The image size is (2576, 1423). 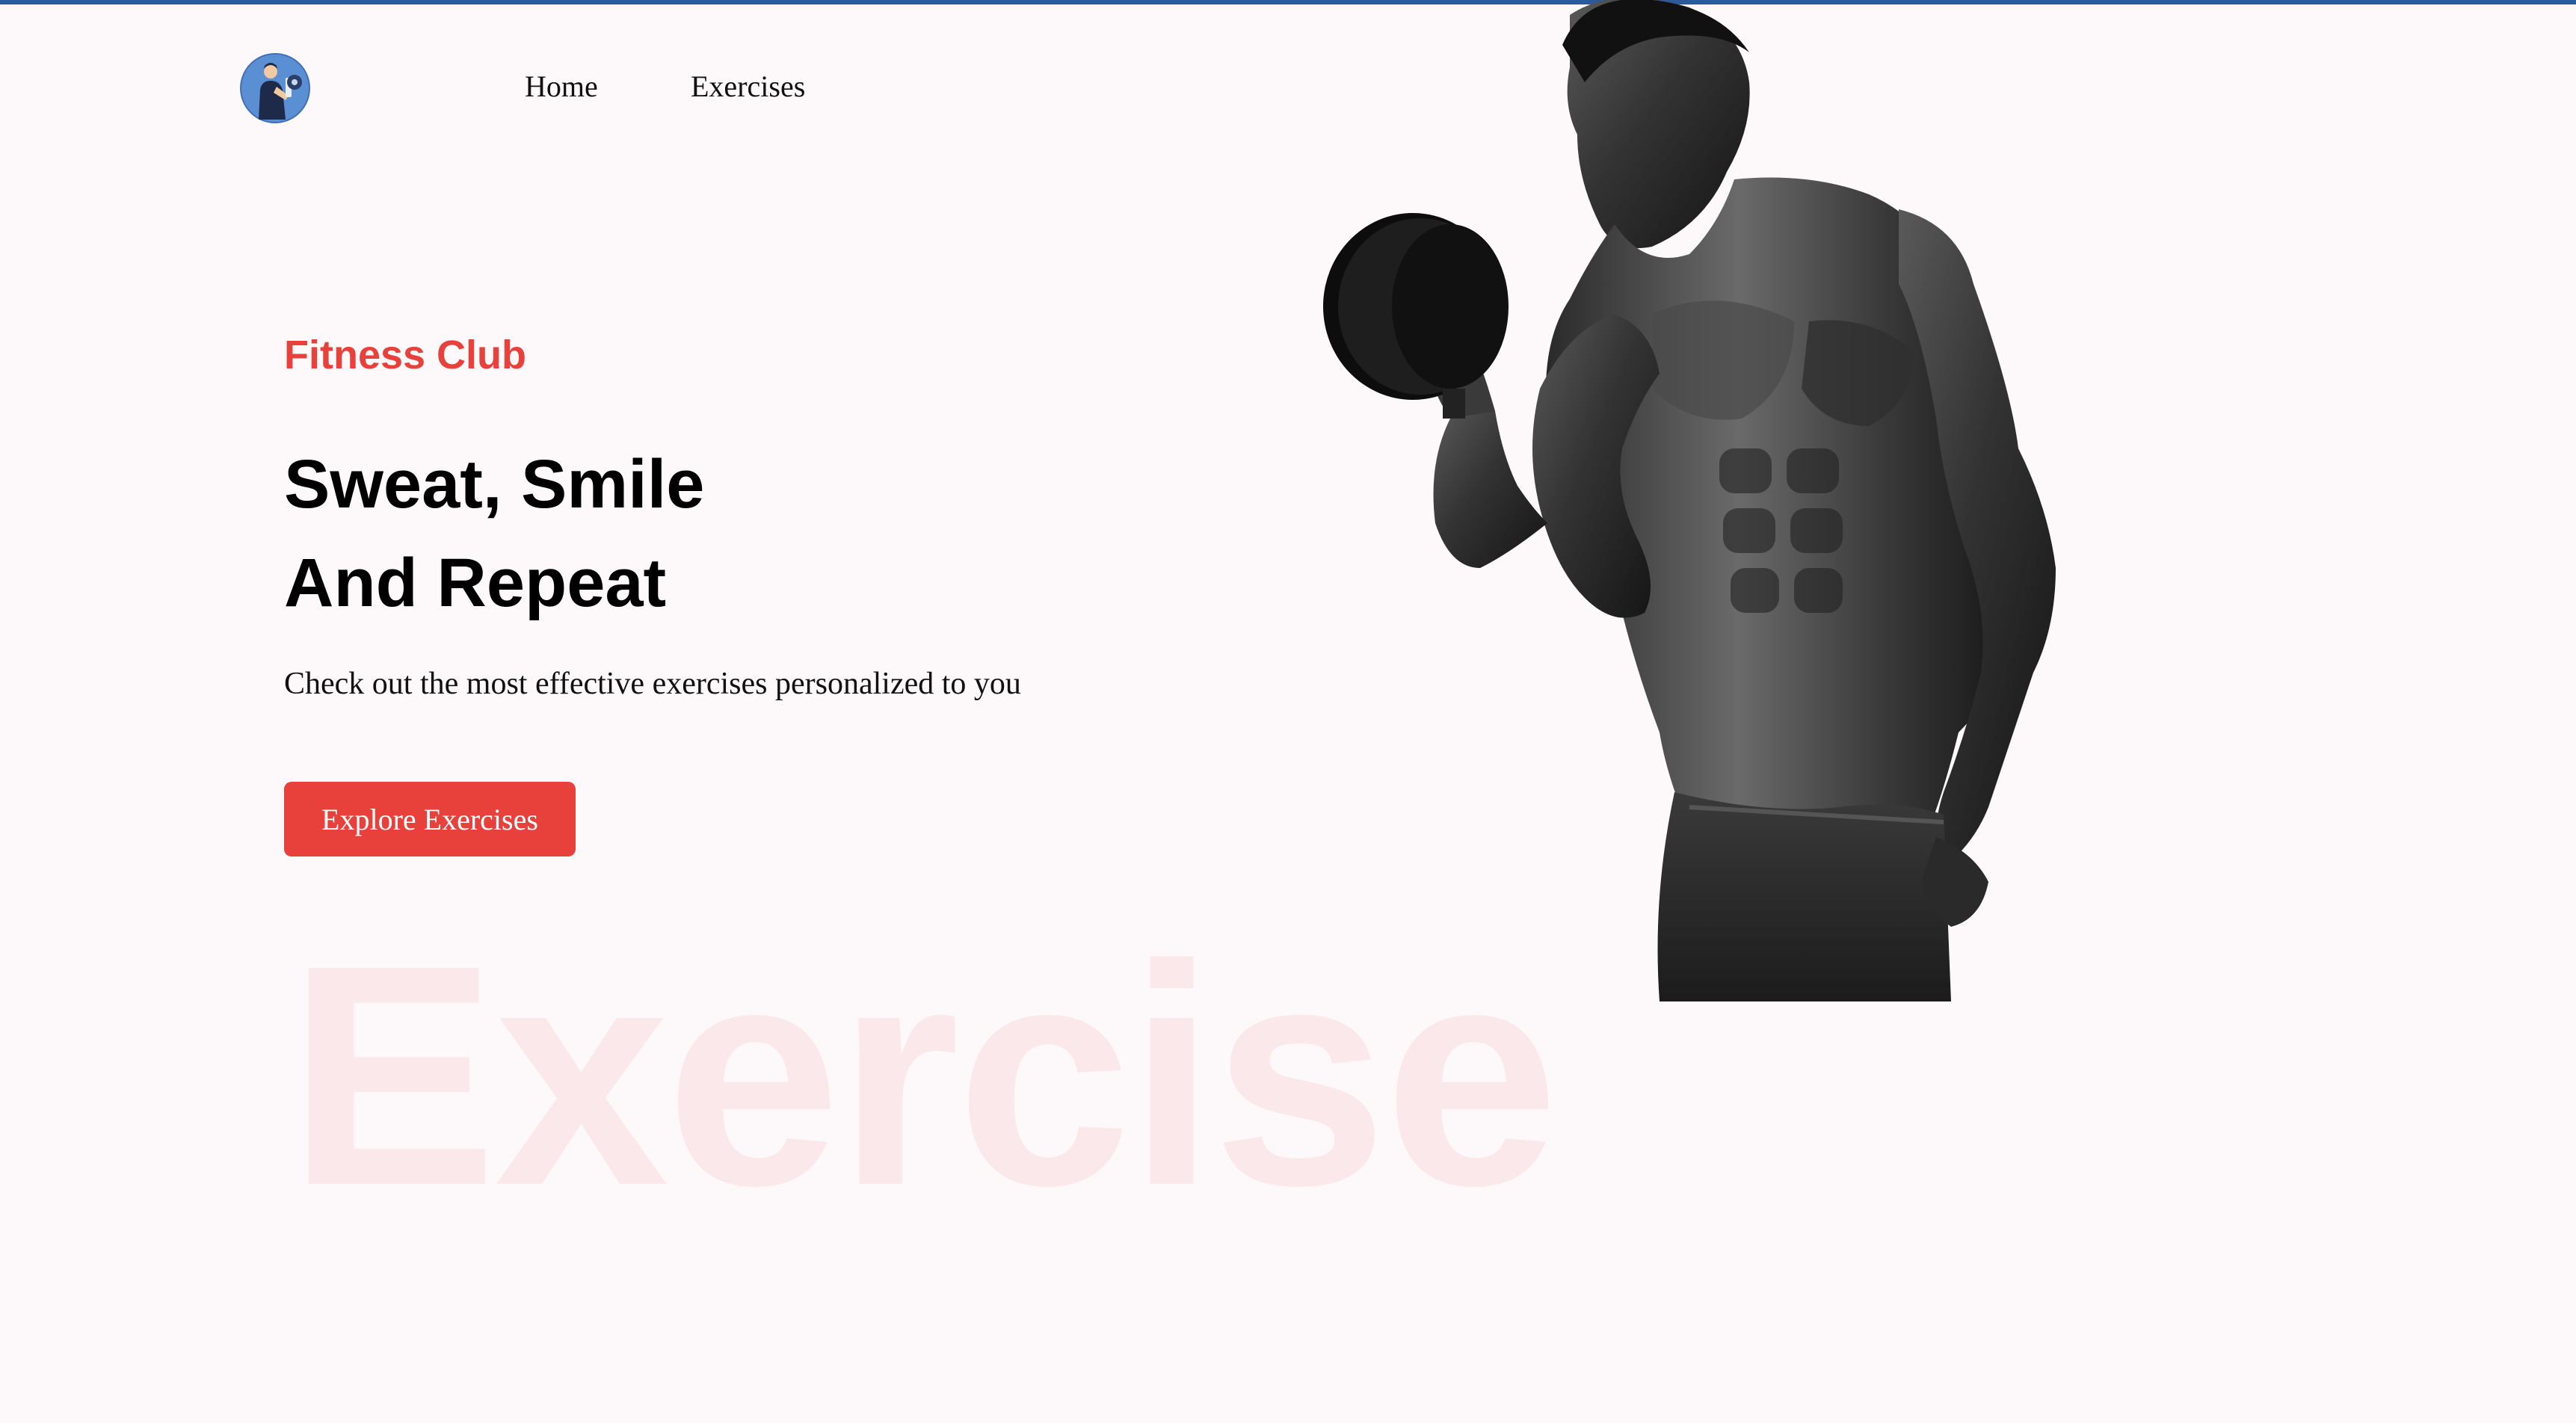 I want to click on nav-link-exercises: Exercises, so click(x=748, y=87).